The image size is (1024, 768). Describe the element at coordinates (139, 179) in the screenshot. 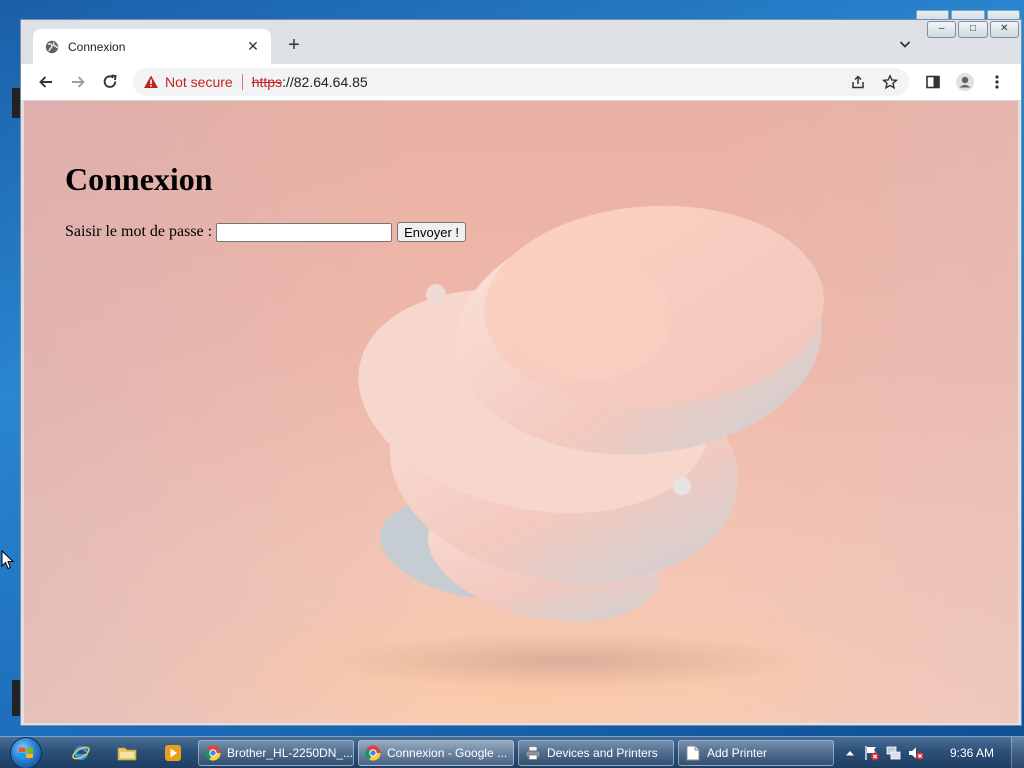

I see `page-title: Connexion` at that location.